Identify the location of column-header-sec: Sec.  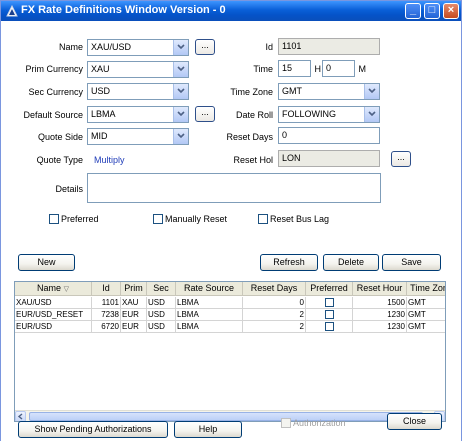
(161, 289).